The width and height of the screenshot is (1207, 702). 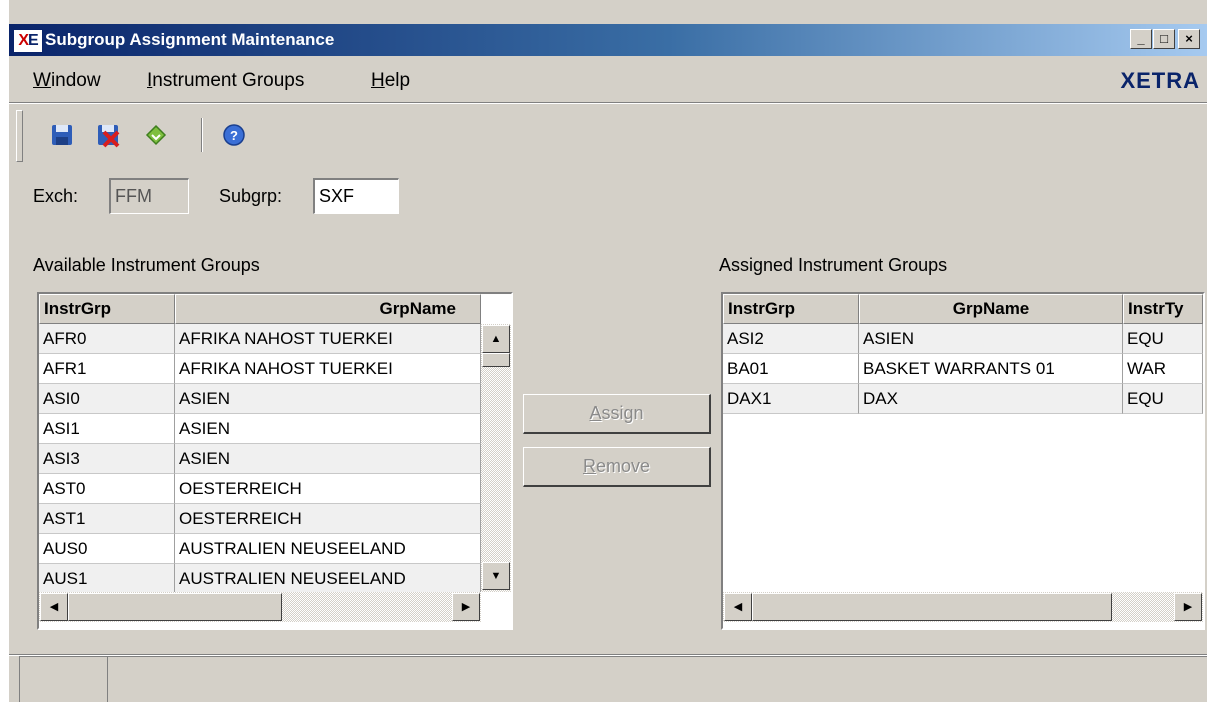 I want to click on save-delete-icon, so click(x=108, y=135).